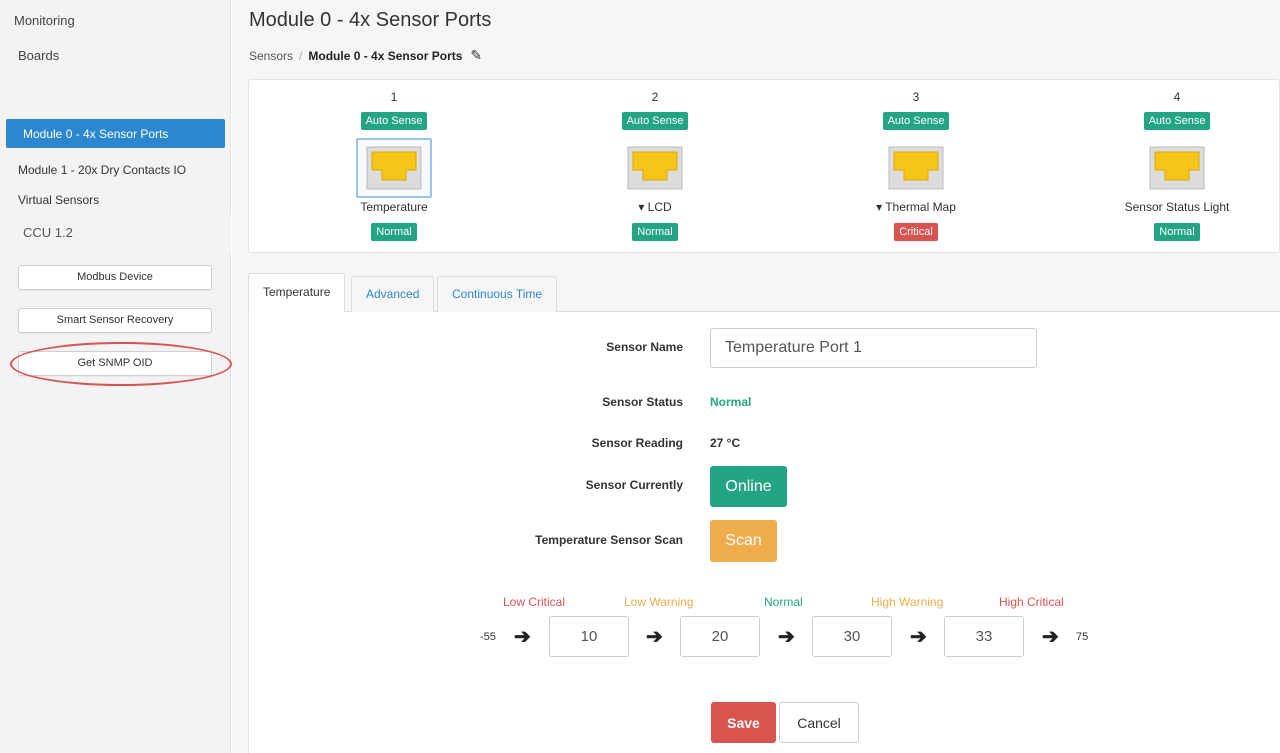 This screenshot has width=1280, height=753. I want to click on high-critical-input, so click(984, 636).